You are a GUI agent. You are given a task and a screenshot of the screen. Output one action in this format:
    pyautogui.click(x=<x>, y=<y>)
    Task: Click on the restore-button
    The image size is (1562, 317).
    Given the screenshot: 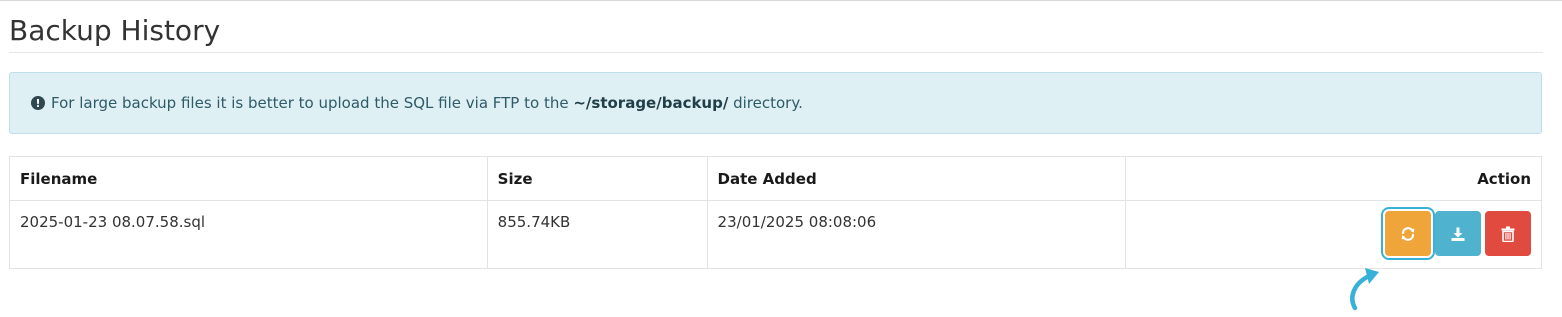 What is the action you would take?
    pyautogui.click(x=1408, y=233)
    